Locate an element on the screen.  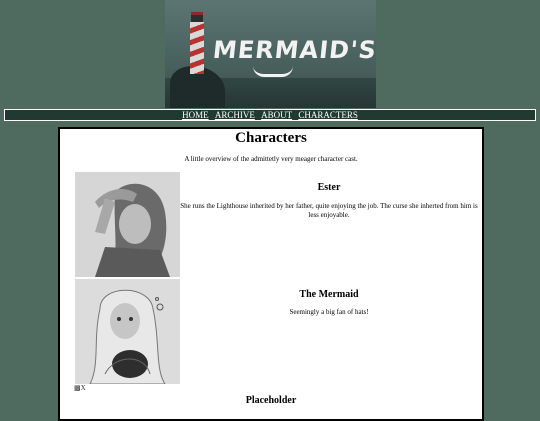
nav-link-characters: CHARACTERS is located at coordinates (328, 115).